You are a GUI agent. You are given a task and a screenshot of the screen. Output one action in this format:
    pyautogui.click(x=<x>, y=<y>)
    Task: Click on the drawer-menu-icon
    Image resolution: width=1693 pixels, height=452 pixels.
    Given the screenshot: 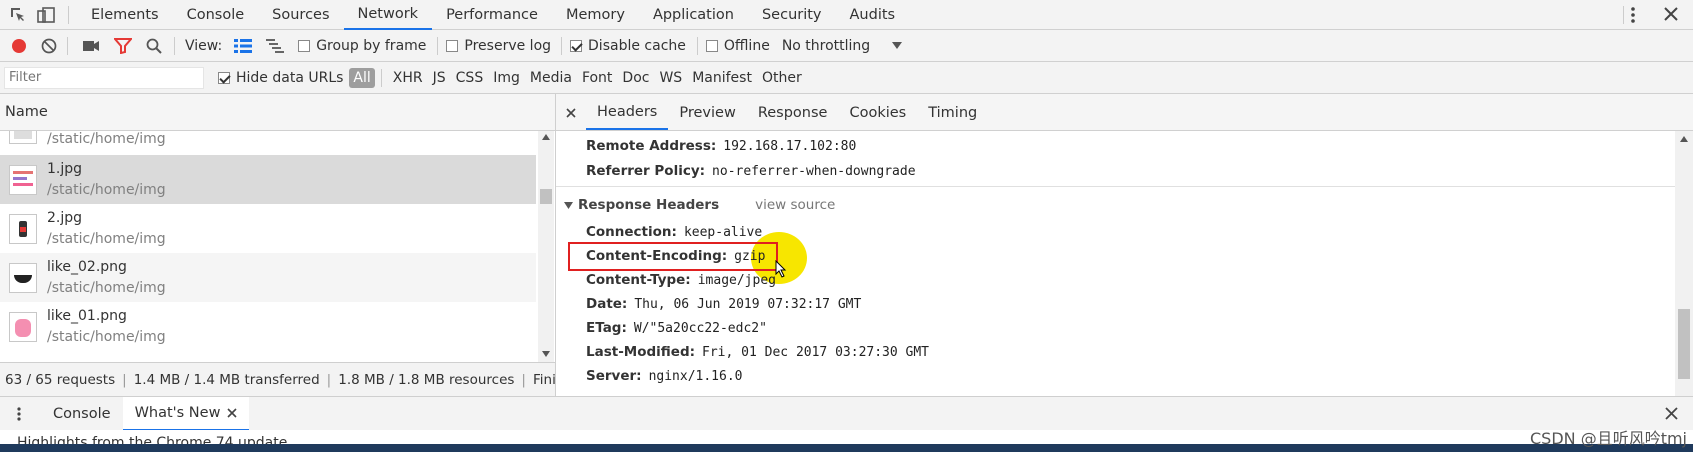 What is the action you would take?
    pyautogui.click(x=19, y=413)
    